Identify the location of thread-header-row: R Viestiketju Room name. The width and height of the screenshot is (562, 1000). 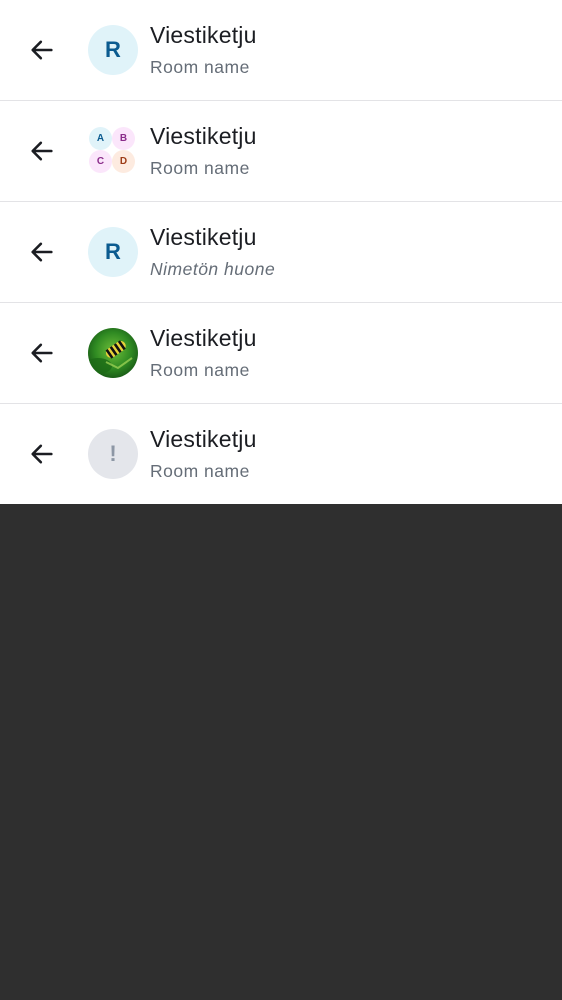
(281, 50).